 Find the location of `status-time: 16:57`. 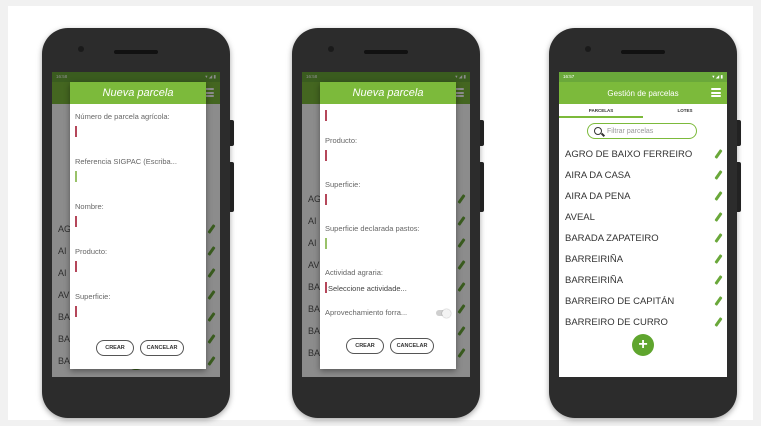

status-time: 16:57 is located at coordinates (569, 76).